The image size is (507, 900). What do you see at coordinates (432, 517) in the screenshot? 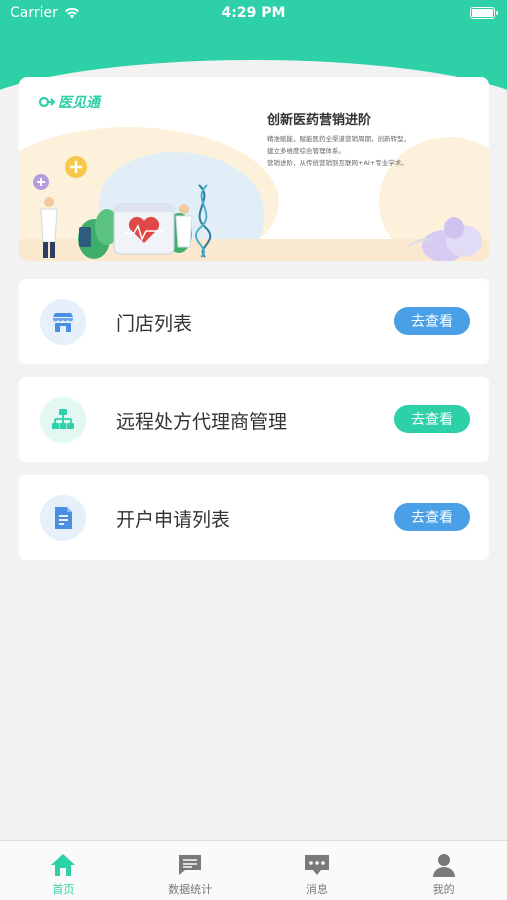
I see `view-account-application-button: 去查看` at bounding box center [432, 517].